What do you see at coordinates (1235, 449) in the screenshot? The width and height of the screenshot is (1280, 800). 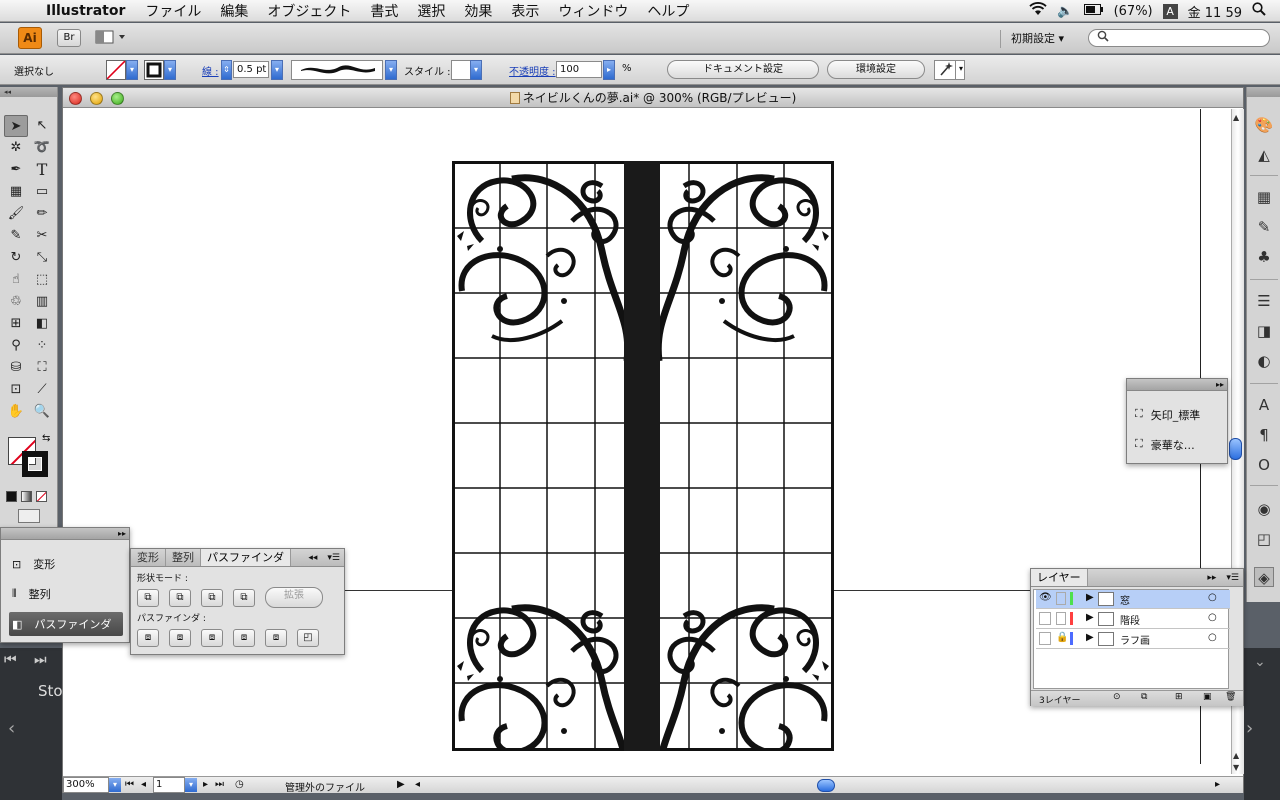 I see `vertical-scroll-thumb` at bounding box center [1235, 449].